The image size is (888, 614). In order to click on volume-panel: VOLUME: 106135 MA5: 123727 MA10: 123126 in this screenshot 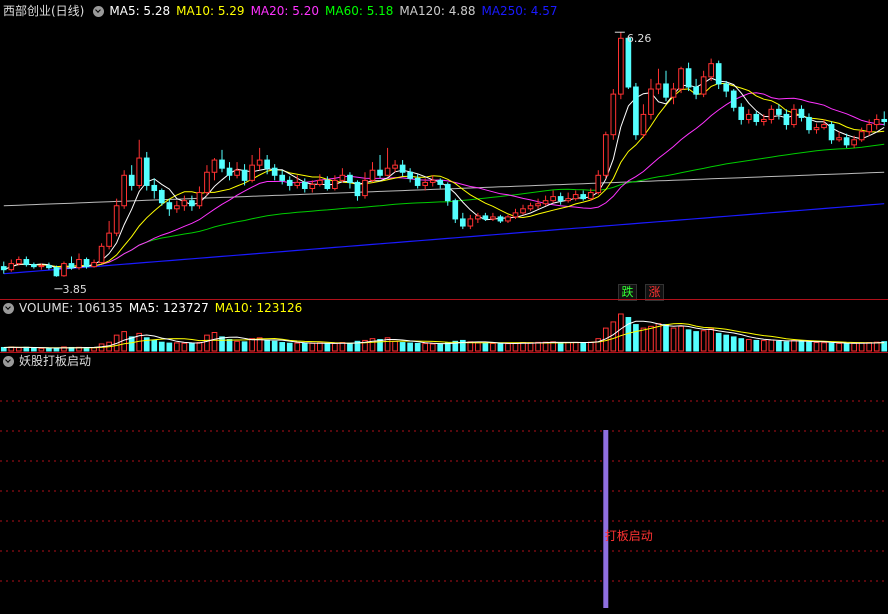, I will do `click(444, 326)`.